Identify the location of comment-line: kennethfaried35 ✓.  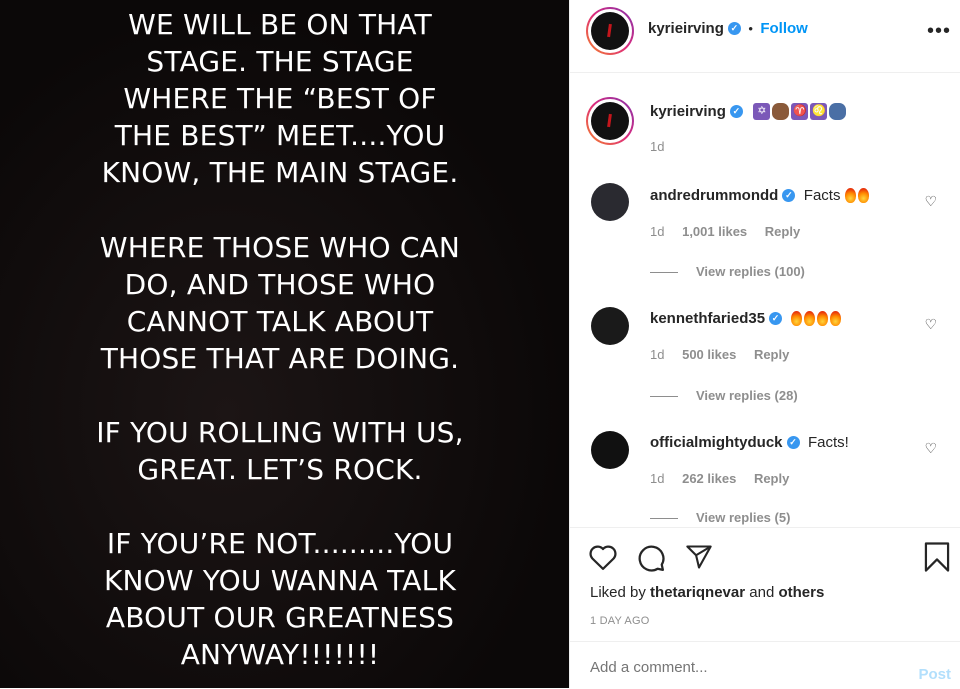
(746, 319).